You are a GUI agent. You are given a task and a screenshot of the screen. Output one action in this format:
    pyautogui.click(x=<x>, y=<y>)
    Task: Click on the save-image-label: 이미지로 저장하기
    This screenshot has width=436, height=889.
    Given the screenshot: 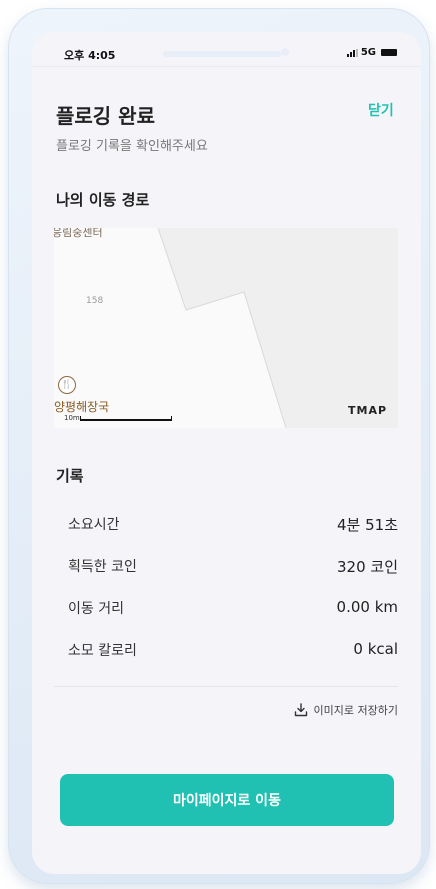 What is the action you would take?
    pyautogui.click(x=355, y=710)
    